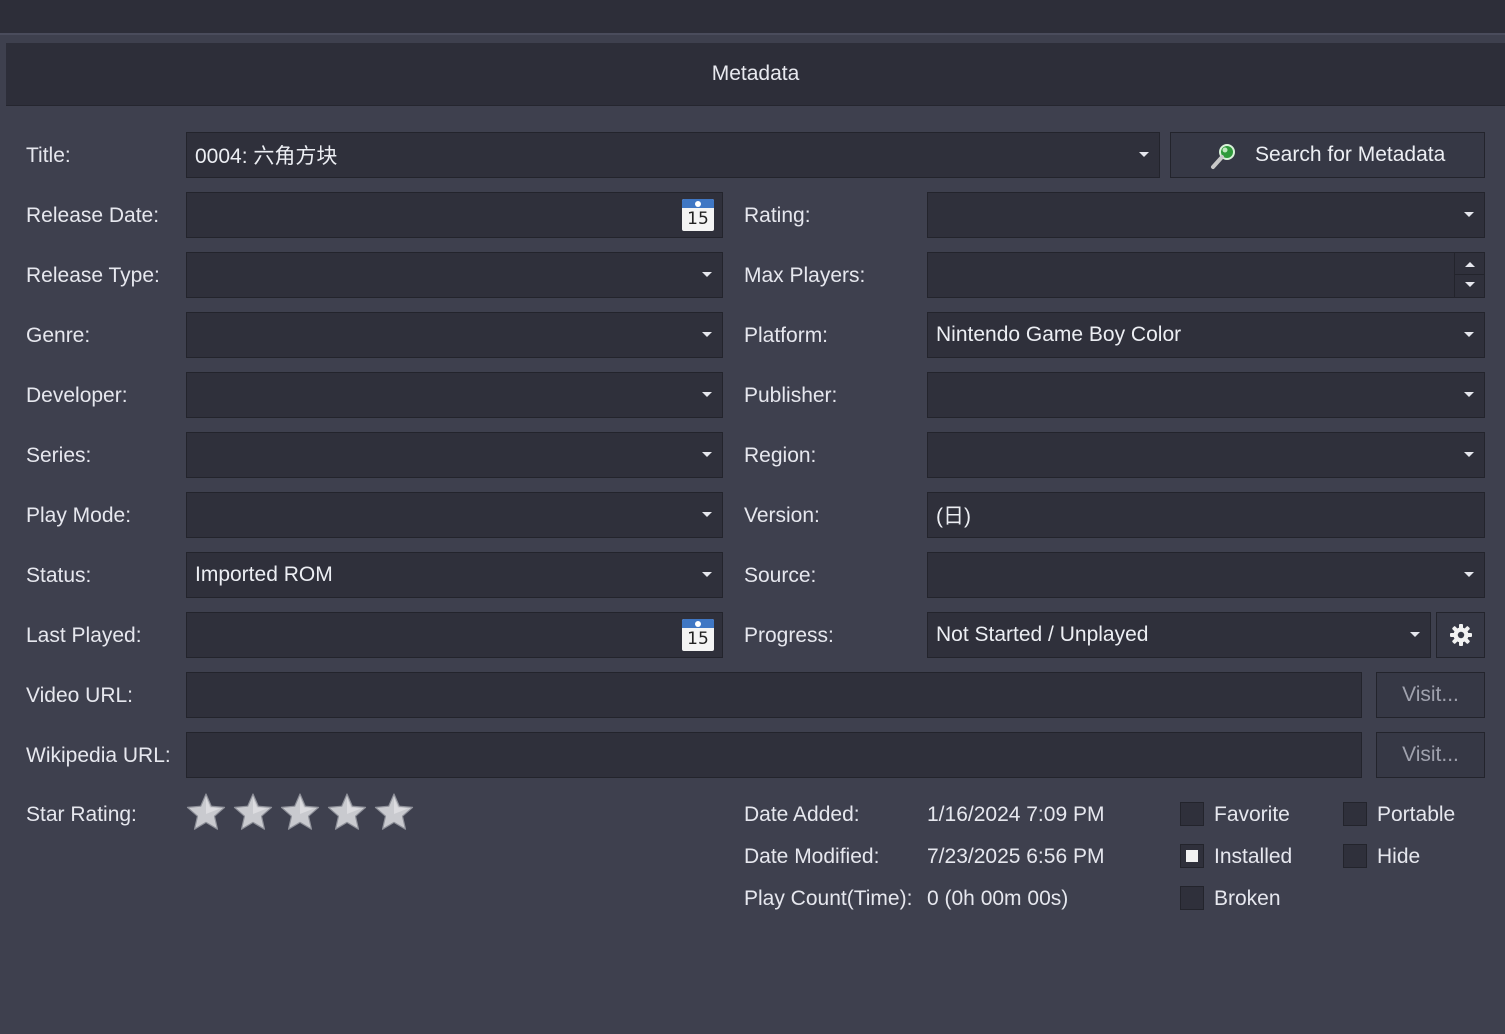 Image resolution: width=1505 pixels, height=1034 pixels. I want to click on window-top-bar, so click(752, 17).